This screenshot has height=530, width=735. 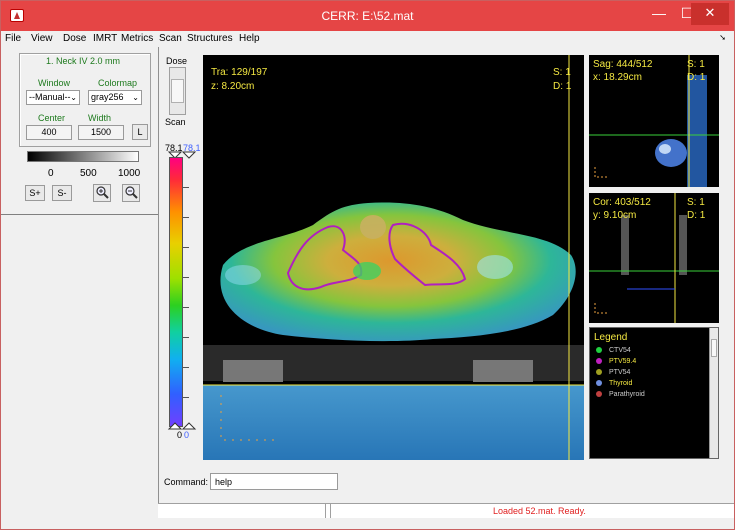 I want to click on gray-tick-label: 500, so click(x=88, y=173).